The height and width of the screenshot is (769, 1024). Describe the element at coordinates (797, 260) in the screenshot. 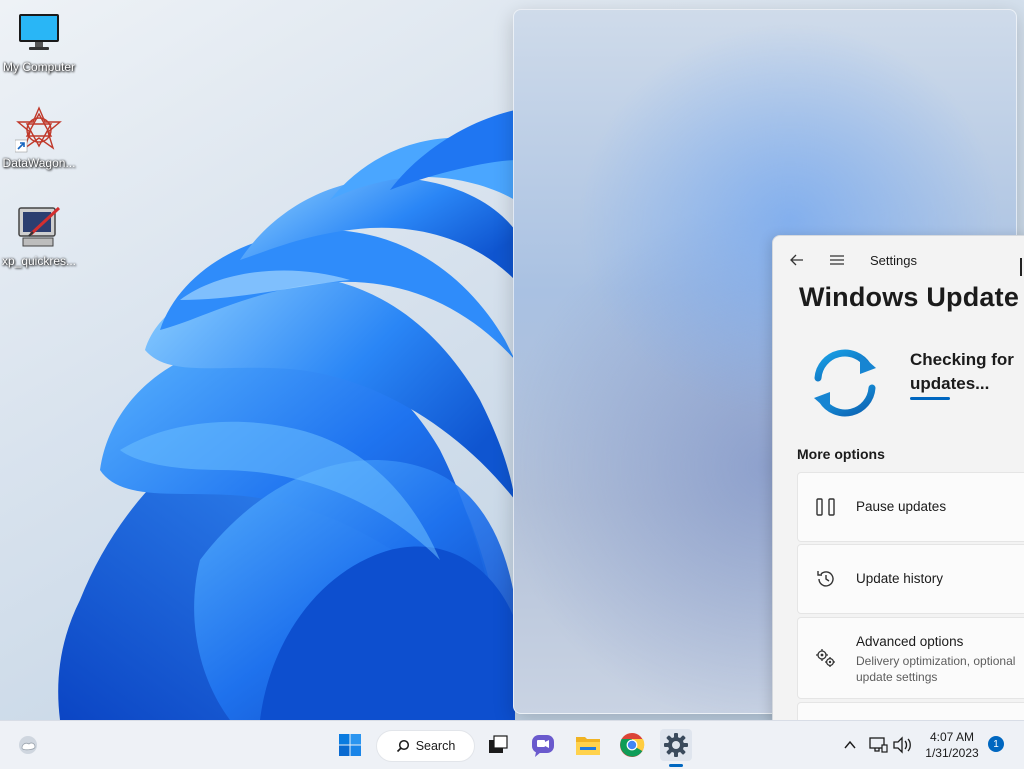

I see `back-arrow-icon` at that location.